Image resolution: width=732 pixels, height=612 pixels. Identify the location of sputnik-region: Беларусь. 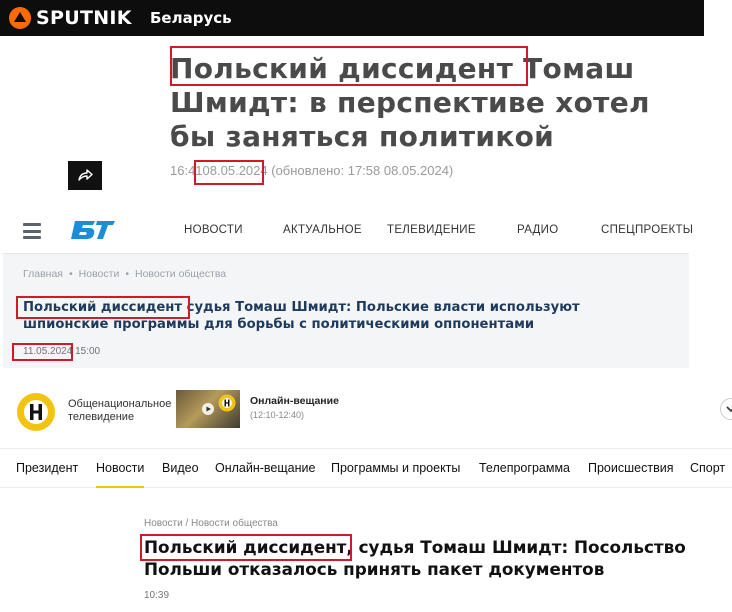
(191, 18).